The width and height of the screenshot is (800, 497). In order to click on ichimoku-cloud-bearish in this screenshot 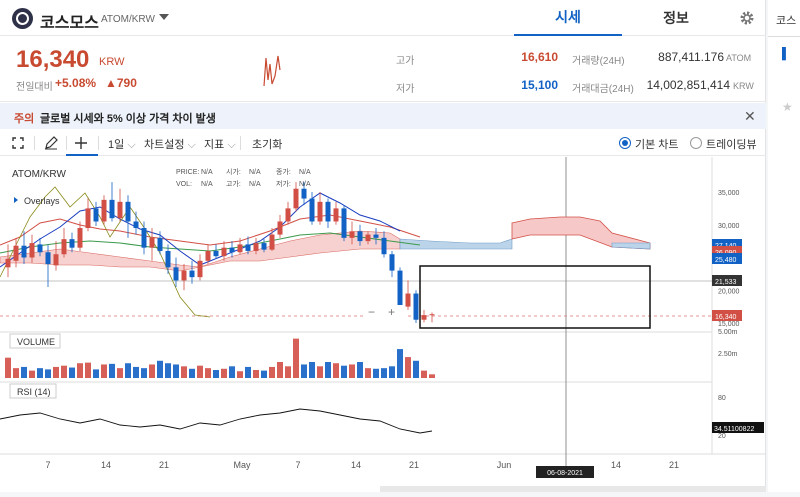, I will do `click(456, 244)`.